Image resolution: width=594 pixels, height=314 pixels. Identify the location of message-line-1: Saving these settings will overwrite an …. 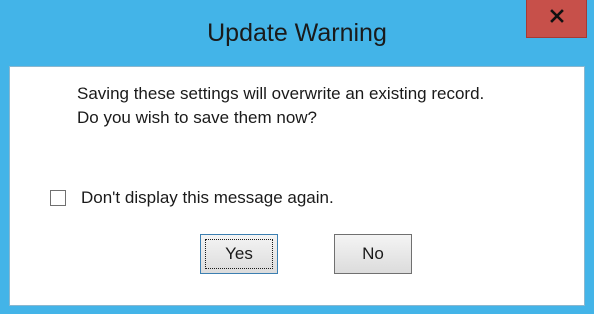
(281, 93).